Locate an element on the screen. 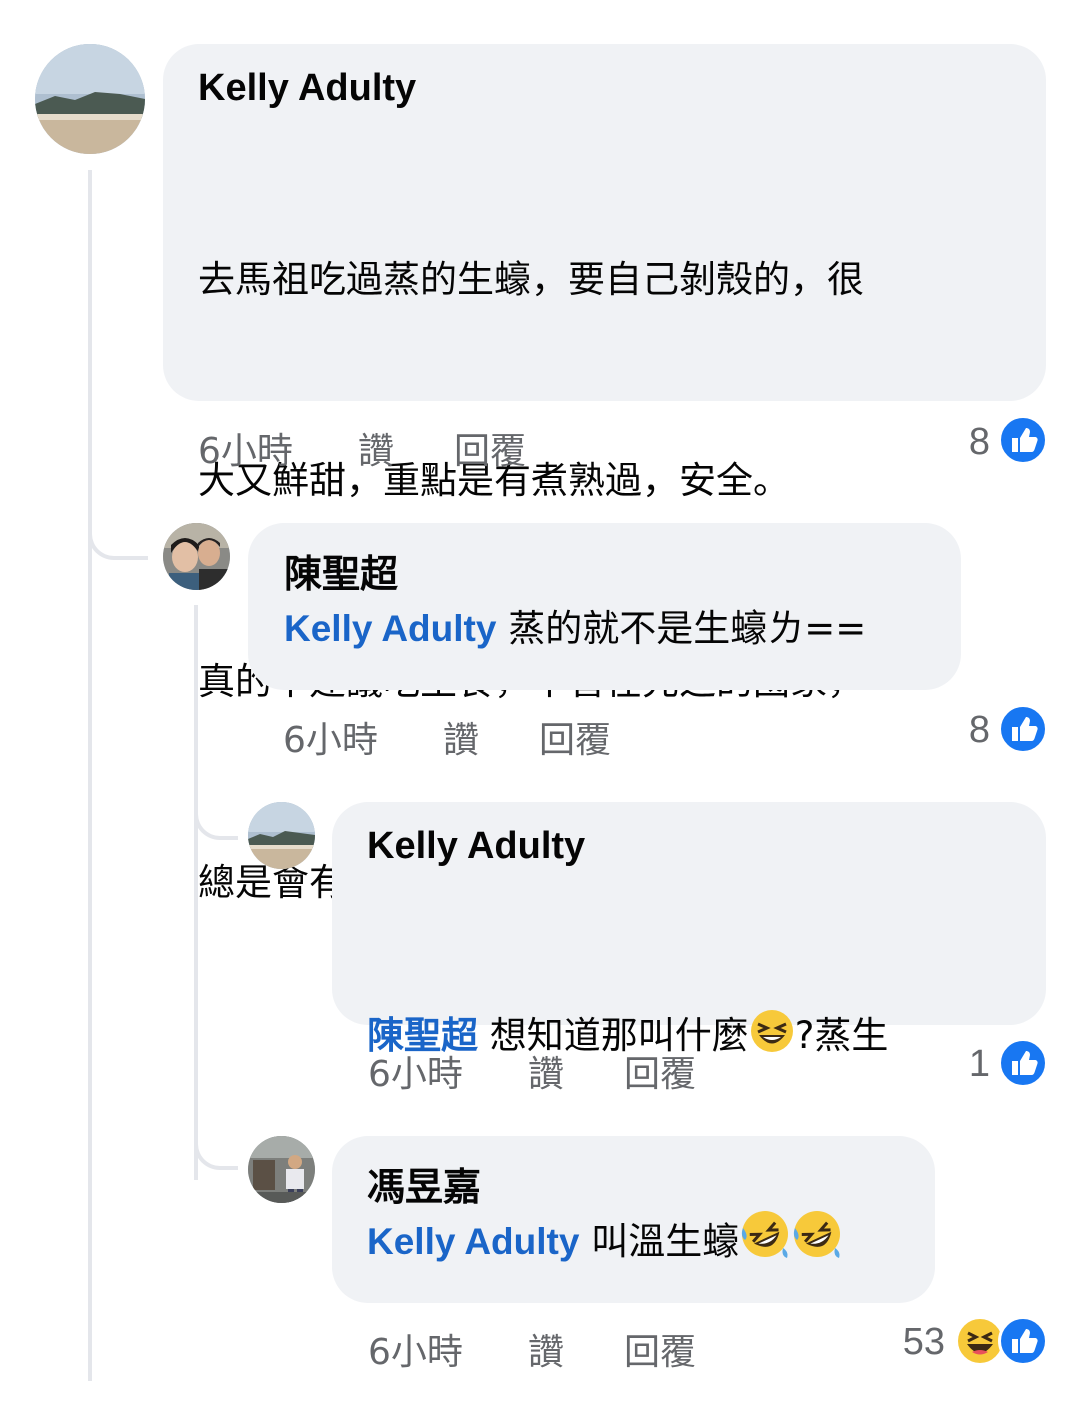 This screenshot has height=1410, width=1080. comment-text-body: 想知道那叫什麼 is located at coordinates (613, 1035).